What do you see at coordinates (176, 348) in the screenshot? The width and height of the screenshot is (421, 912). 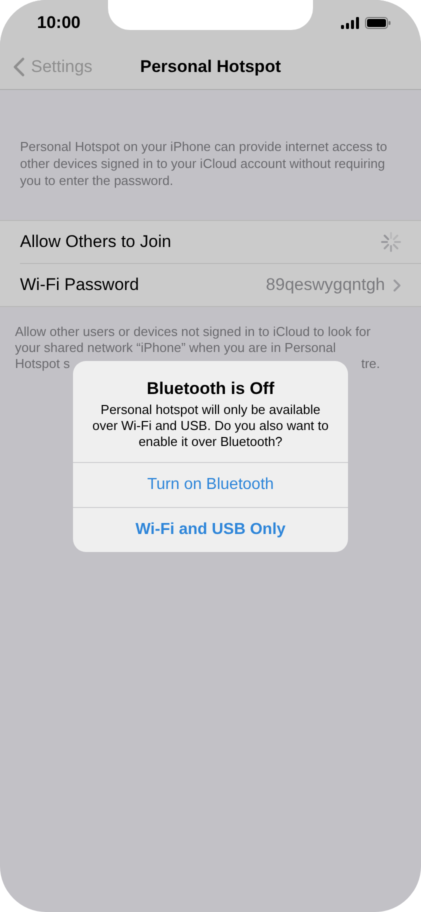 I see `section-footer-text: your shared network “iPhone” when you are in Personal` at bounding box center [176, 348].